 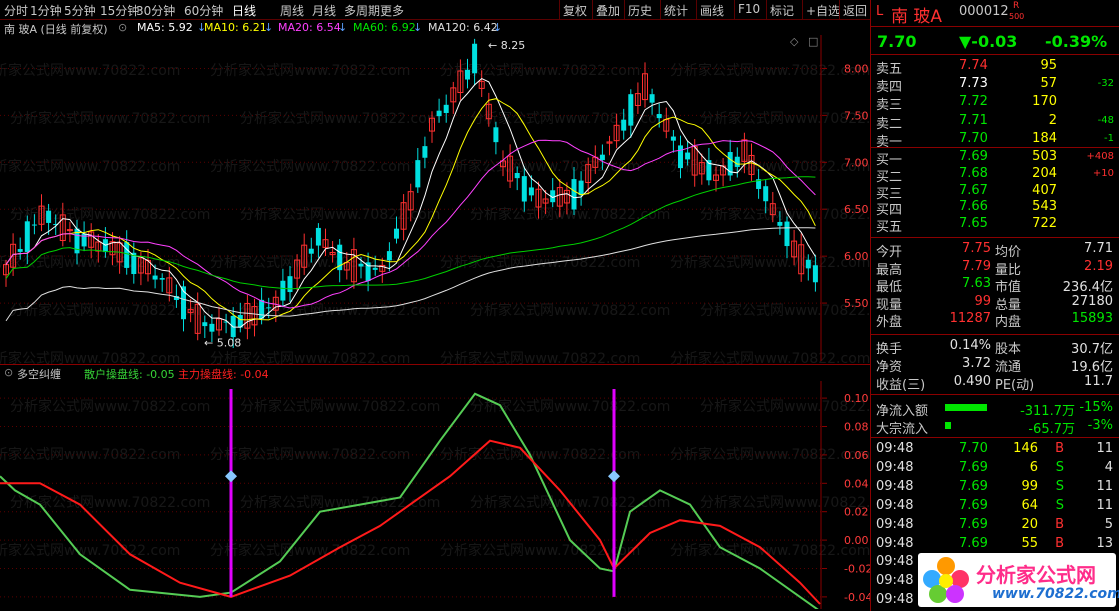 What do you see at coordinates (362, 10) in the screenshot?
I see `period-tab-9: 多周期` at bounding box center [362, 10].